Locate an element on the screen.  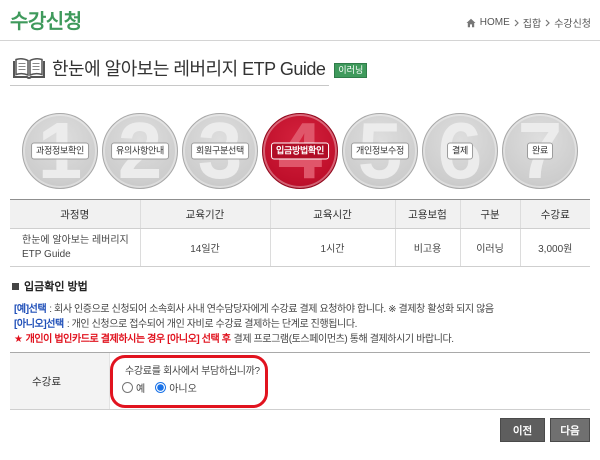
home-icon is located at coordinates (471, 23).